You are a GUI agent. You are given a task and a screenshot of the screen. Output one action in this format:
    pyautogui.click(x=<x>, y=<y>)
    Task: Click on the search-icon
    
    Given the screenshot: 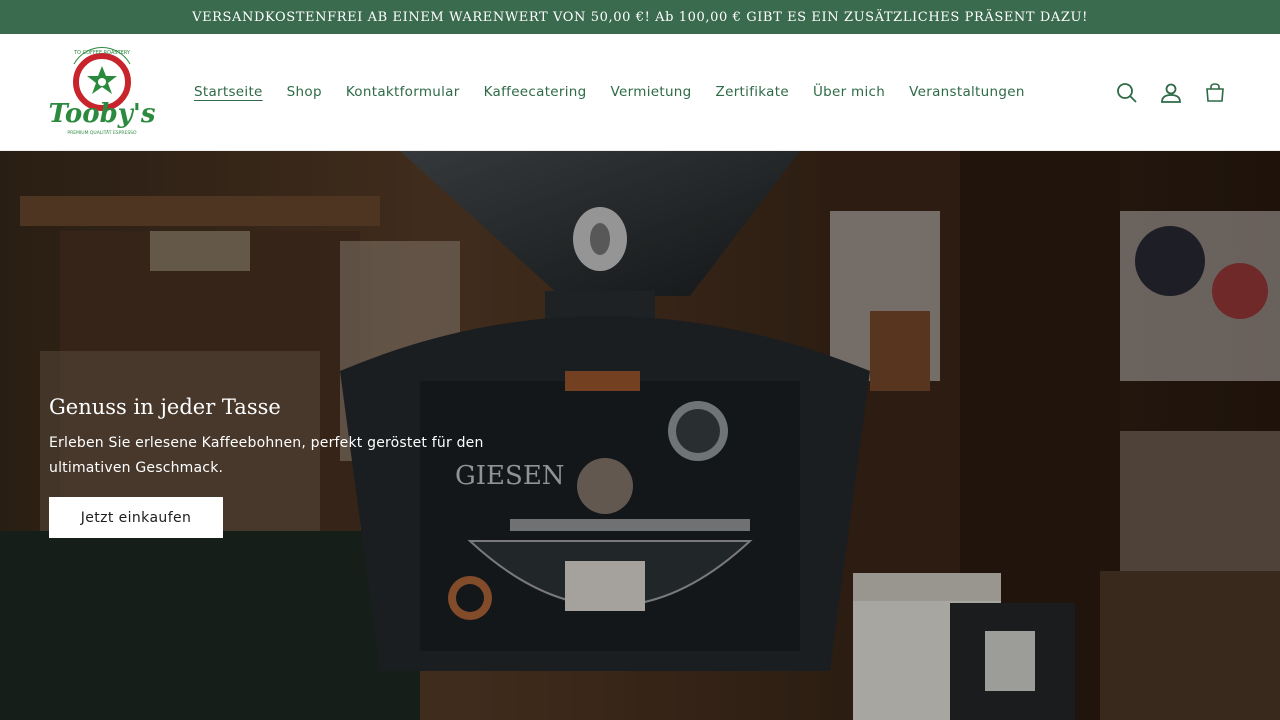 What is the action you would take?
    pyautogui.click(x=1127, y=93)
    